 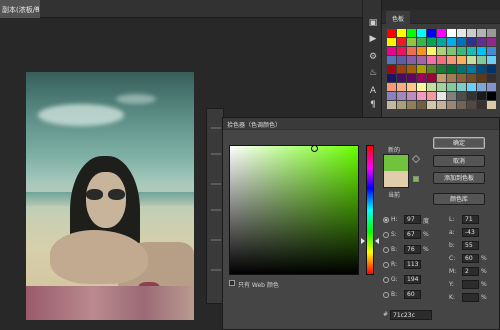 I want to click on type-icon: A, so click(x=373, y=91).